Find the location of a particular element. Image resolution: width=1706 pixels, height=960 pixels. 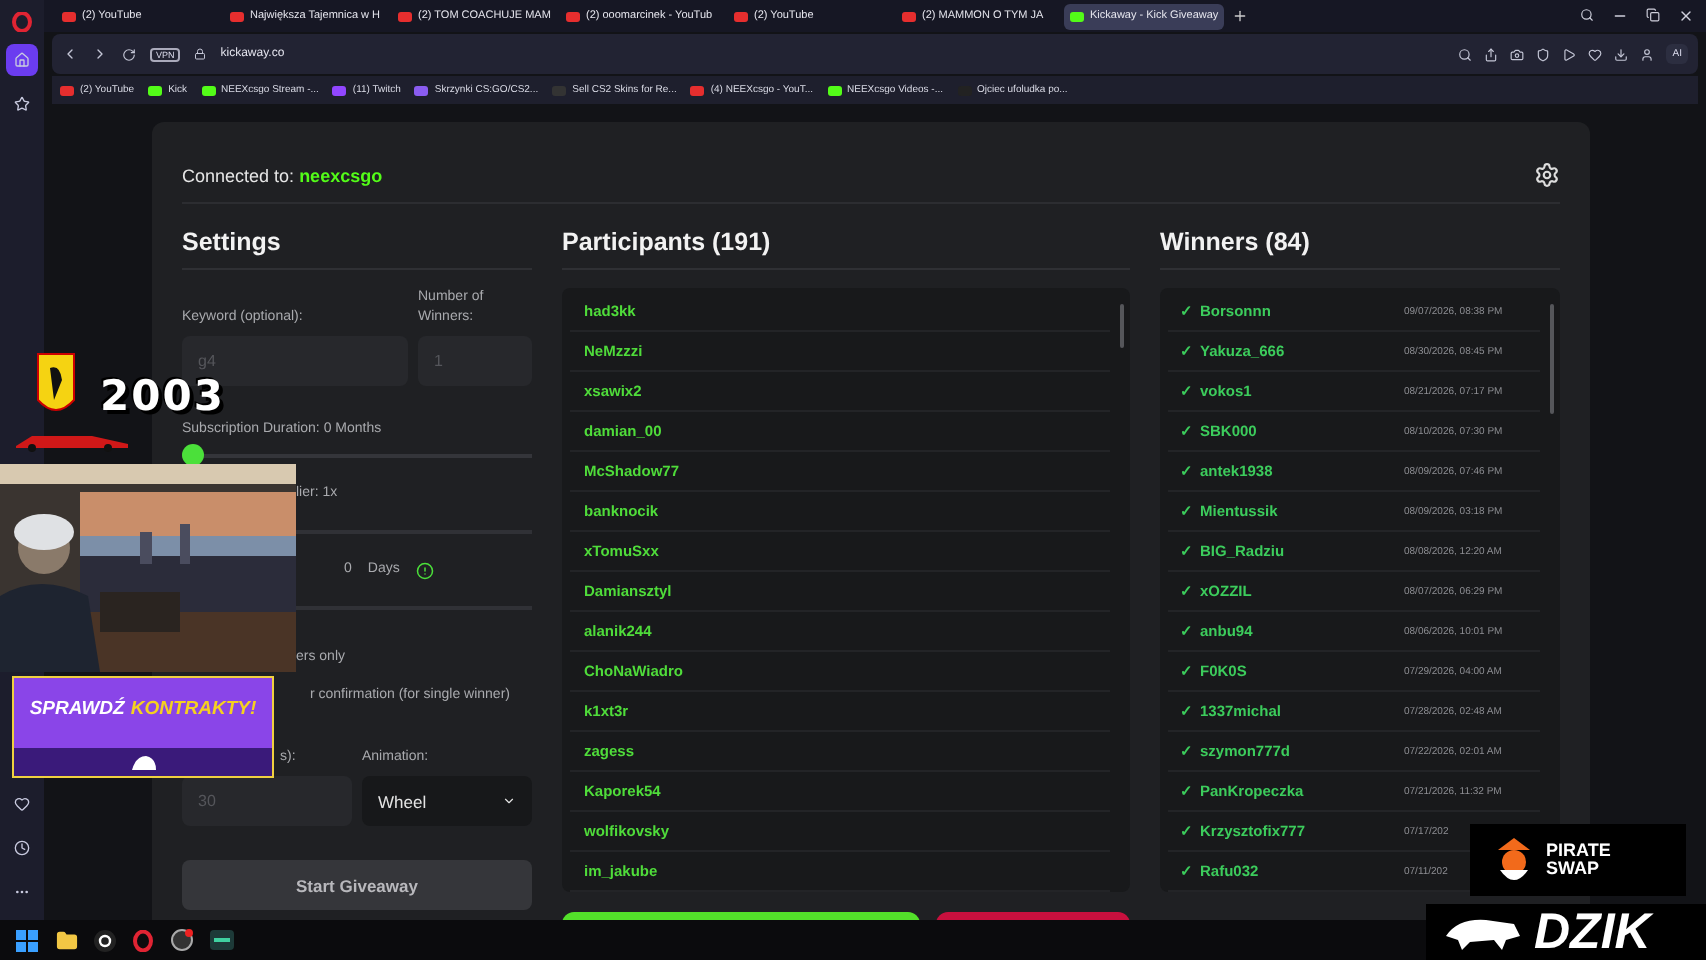

participants-title: Participants (191) is located at coordinates (846, 243).